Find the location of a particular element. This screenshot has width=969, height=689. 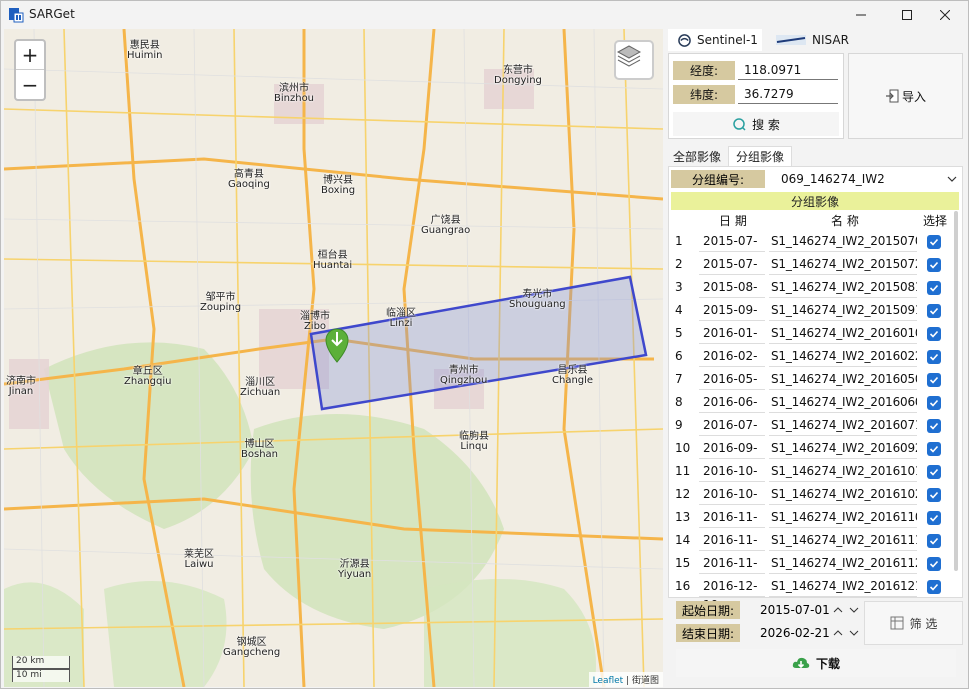

import-button: 导入 is located at coordinates (905, 96).